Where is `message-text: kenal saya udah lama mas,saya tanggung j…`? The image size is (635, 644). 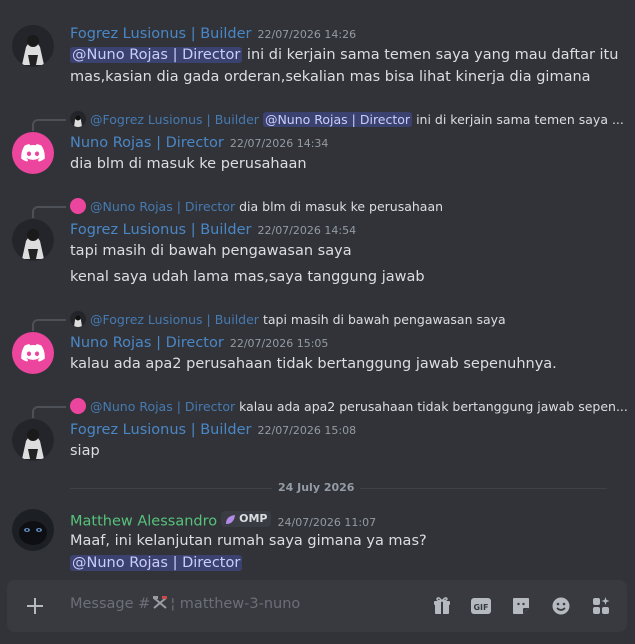 message-text: kenal saya udah lama mas,saya tanggung j… is located at coordinates (247, 277).